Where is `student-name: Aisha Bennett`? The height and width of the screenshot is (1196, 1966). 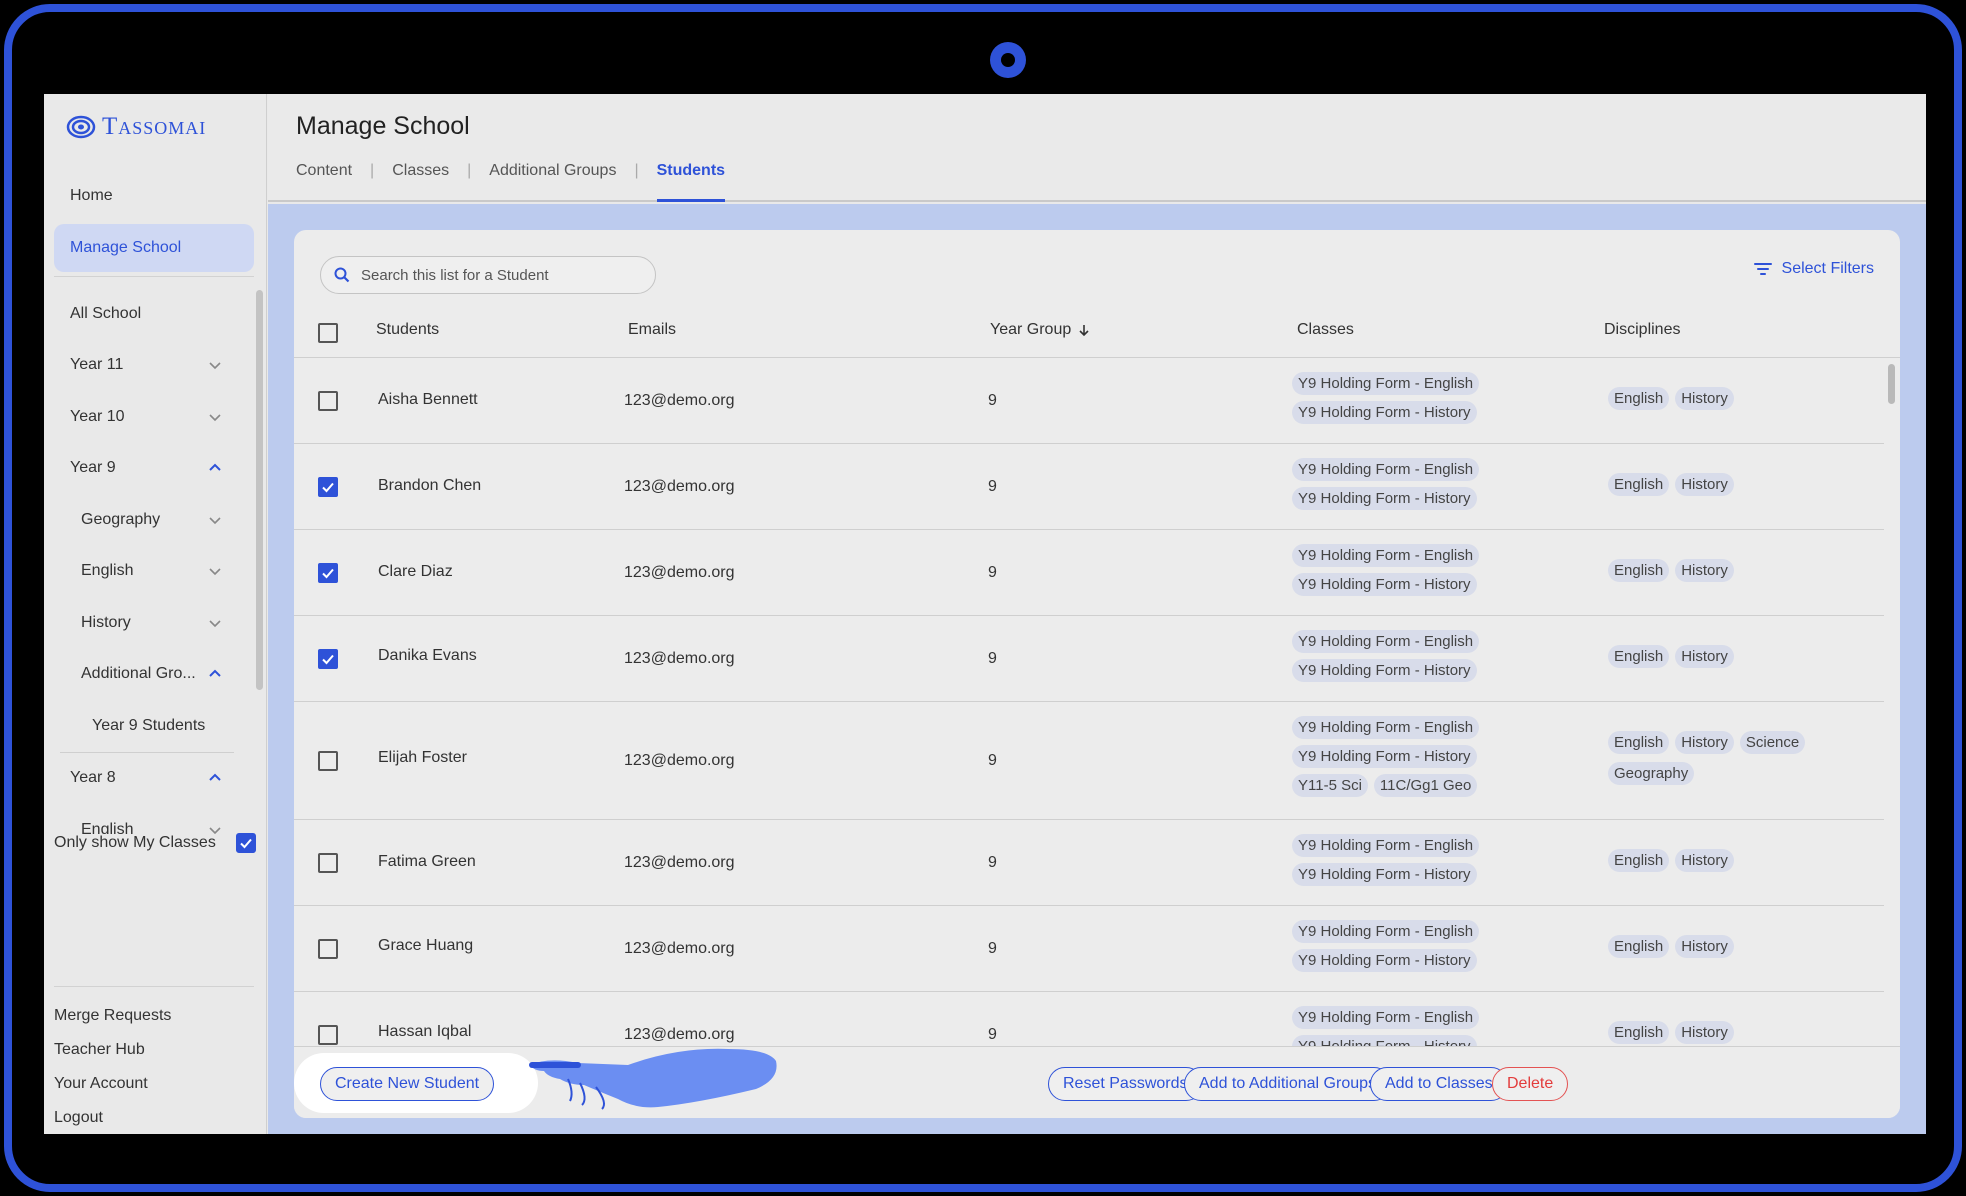 student-name: Aisha Bennett is located at coordinates (428, 400).